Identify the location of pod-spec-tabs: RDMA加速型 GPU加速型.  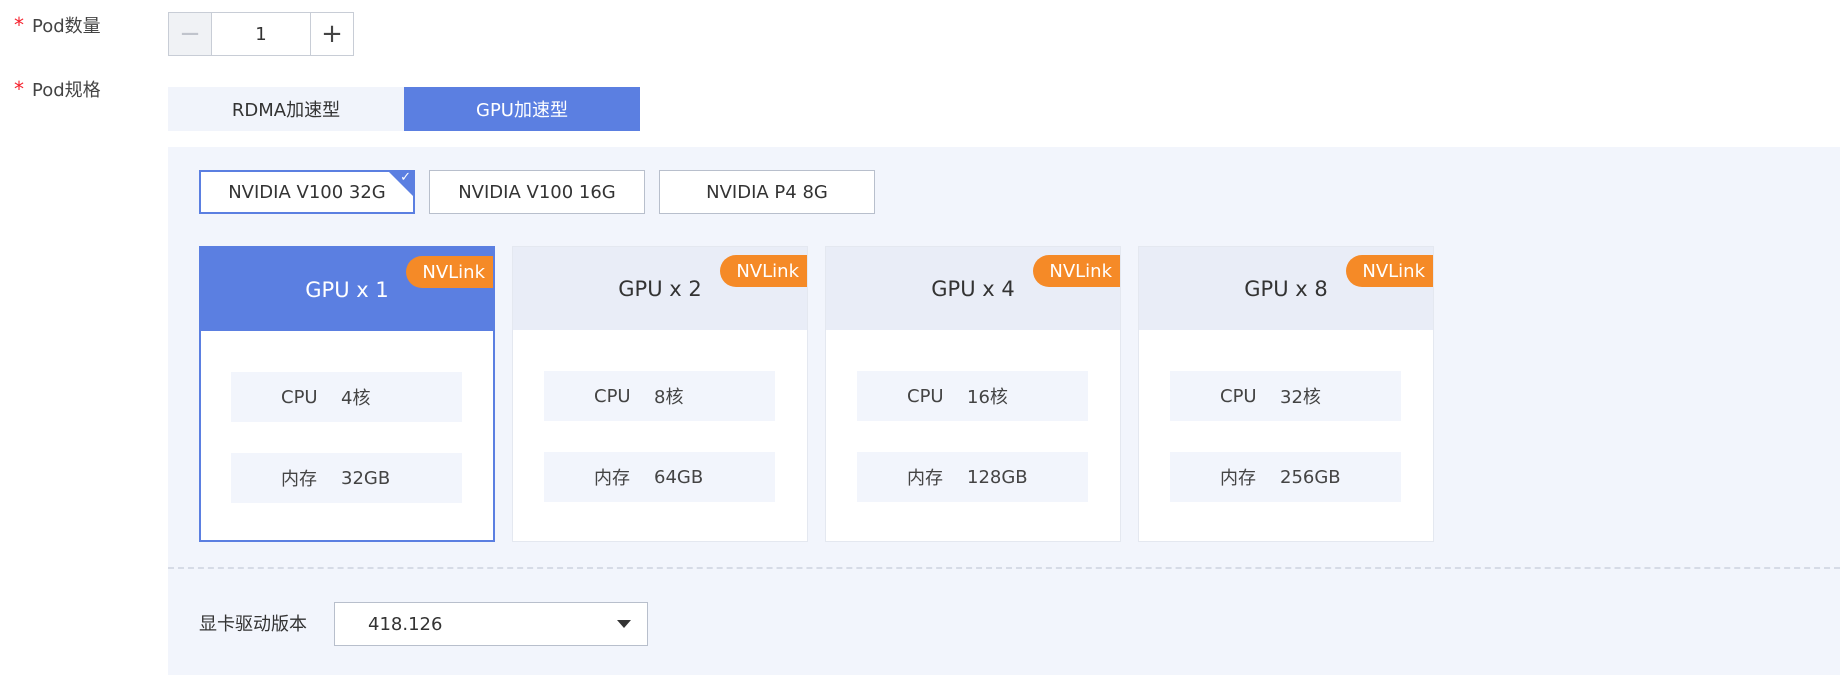
(404, 109).